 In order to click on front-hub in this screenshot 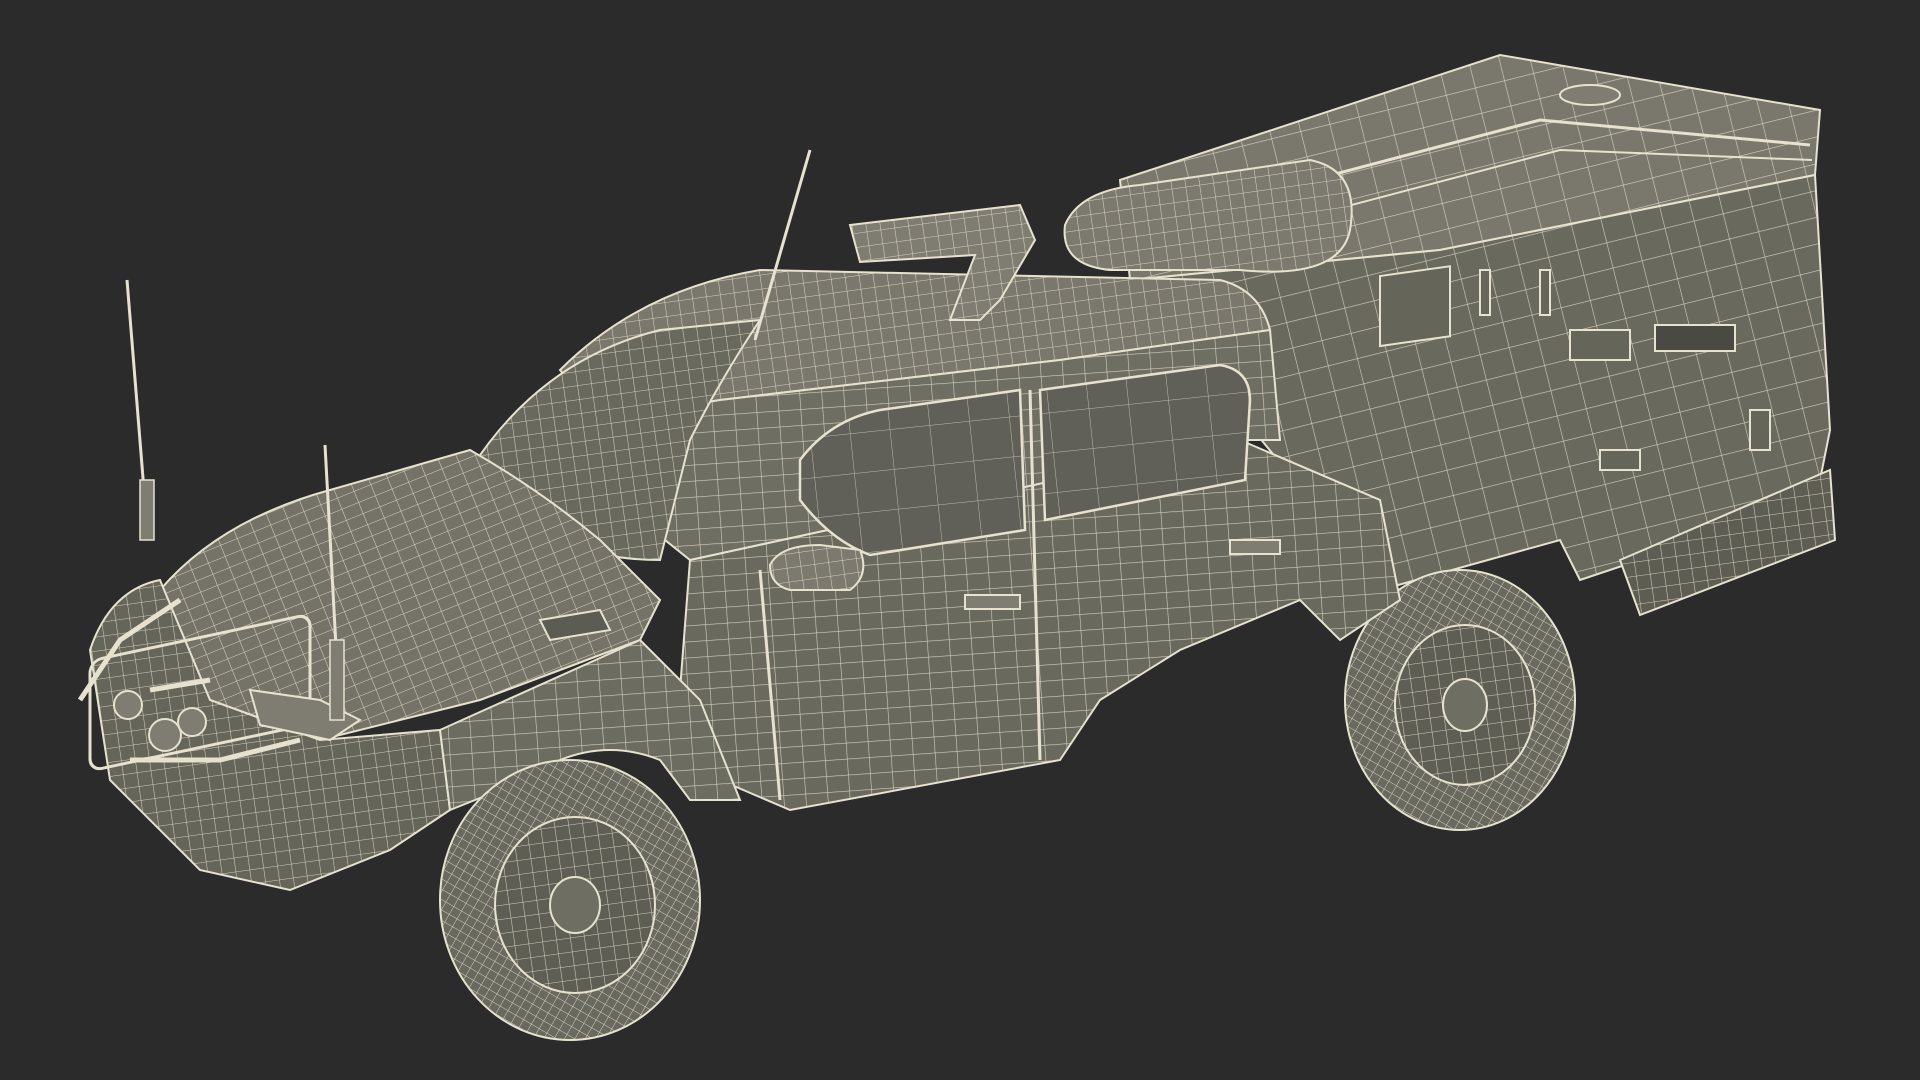, I will do `click(575, 905)`.